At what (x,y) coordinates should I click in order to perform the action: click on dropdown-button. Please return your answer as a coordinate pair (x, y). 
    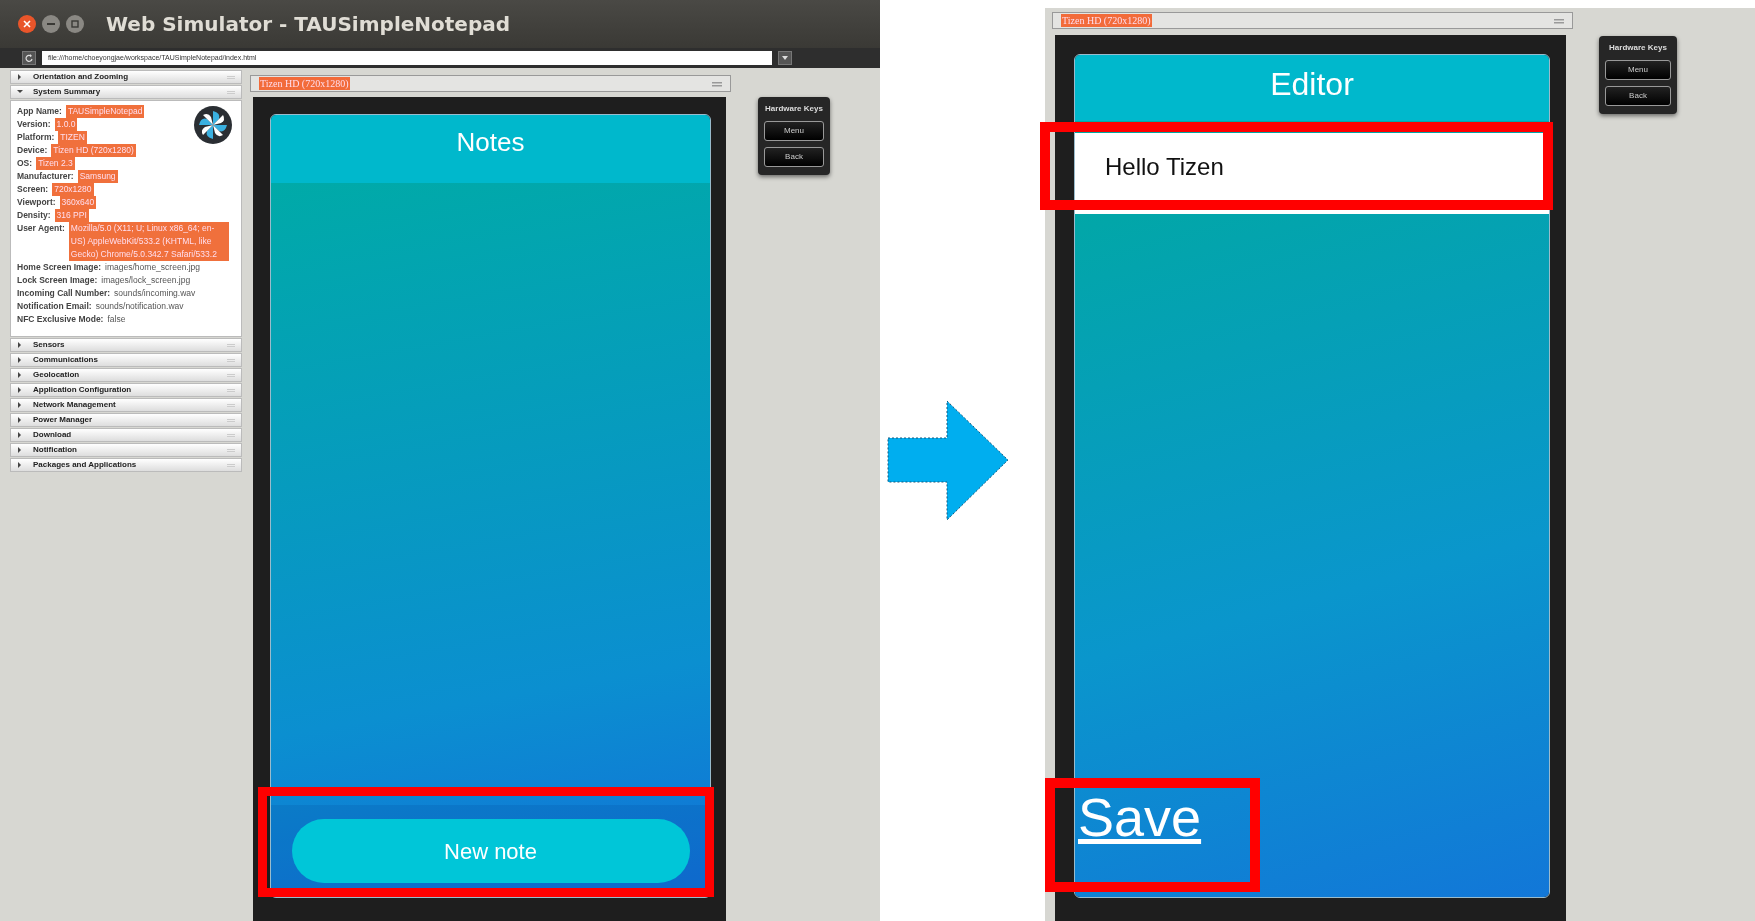
    Looking at the image, I should click on (785, 58).